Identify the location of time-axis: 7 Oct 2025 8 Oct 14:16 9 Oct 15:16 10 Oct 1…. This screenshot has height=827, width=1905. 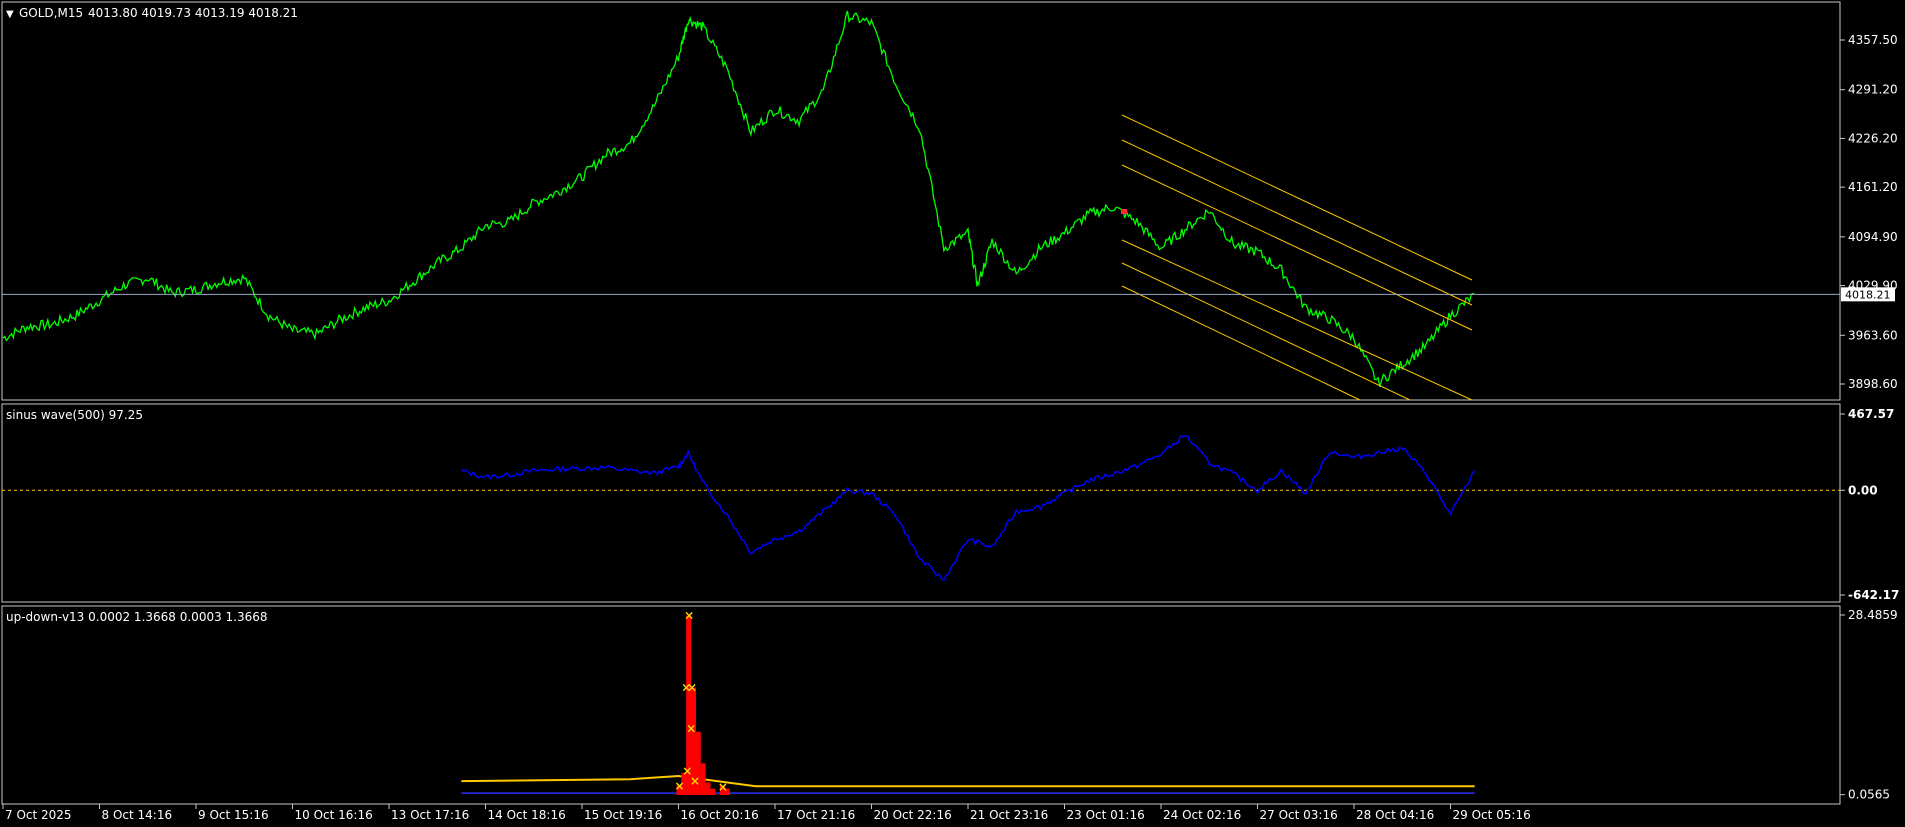
(766, 813).